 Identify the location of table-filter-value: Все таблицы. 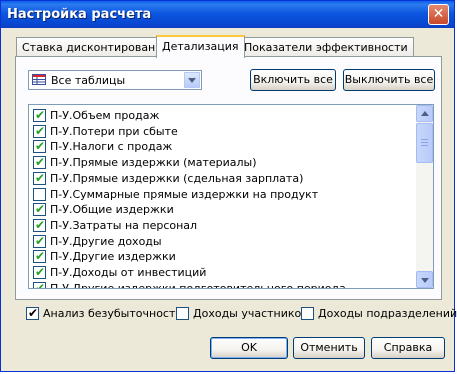
(88, 80).